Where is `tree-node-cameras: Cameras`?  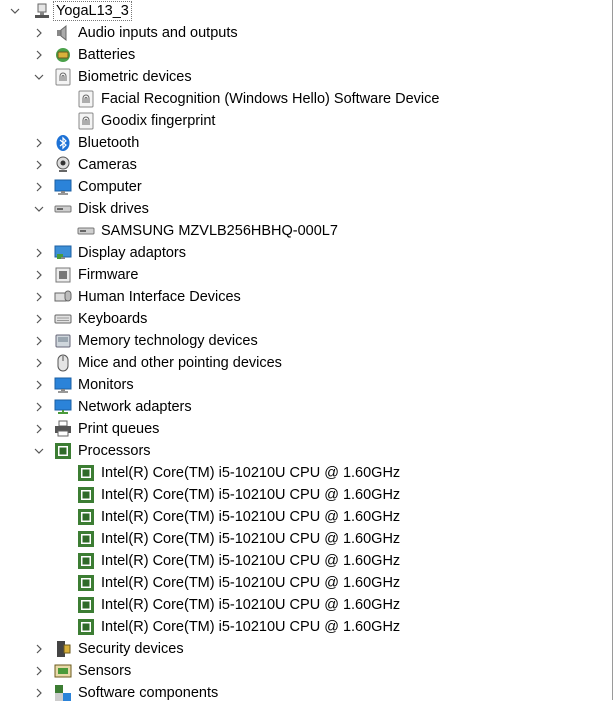
tree-node-cameras: Cameras is located at coordinates (306, 165).